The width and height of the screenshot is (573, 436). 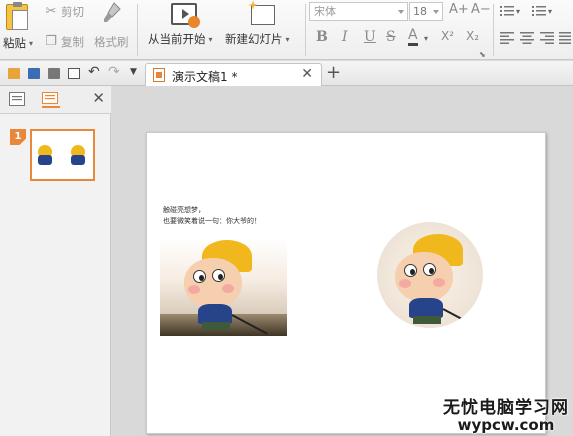 What do you see at coordinates (547, 38) in the screenshot?
I see `align-right-icon` at bounding box center [547, 38].